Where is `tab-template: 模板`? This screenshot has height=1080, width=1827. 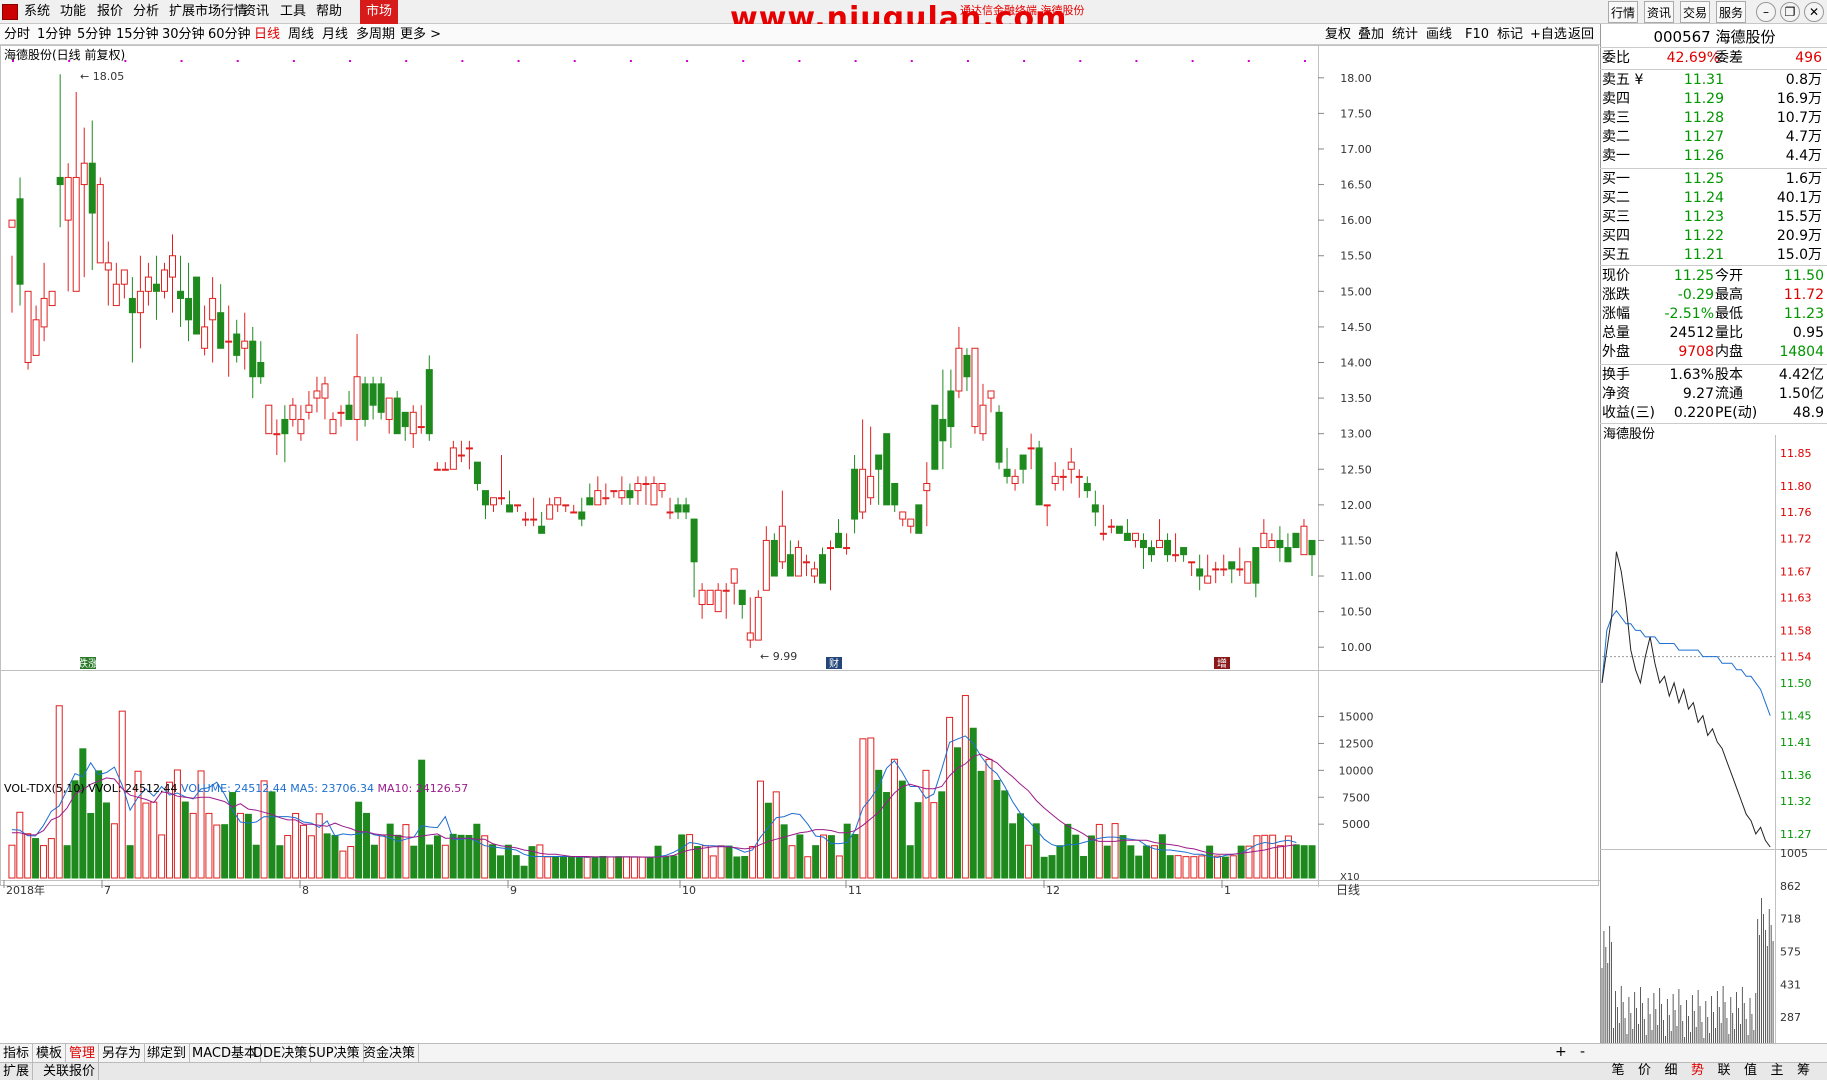 tab-template: 模板 is located at coordinates (50, 1053).